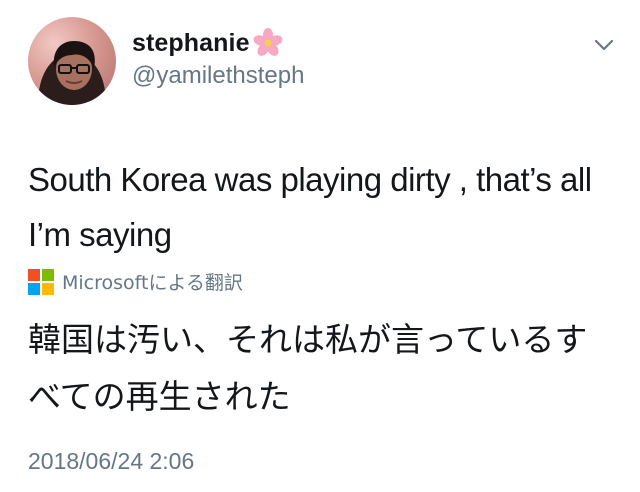 This screenshot has height=492, width=640. Describe the element at coordinates (72, 61) in the screenshot. I see `avatar` at that location.